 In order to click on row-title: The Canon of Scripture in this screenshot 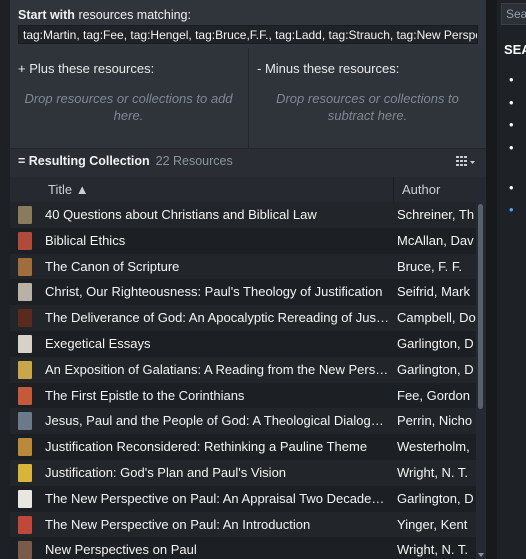, I will do `click(112, 266)`.